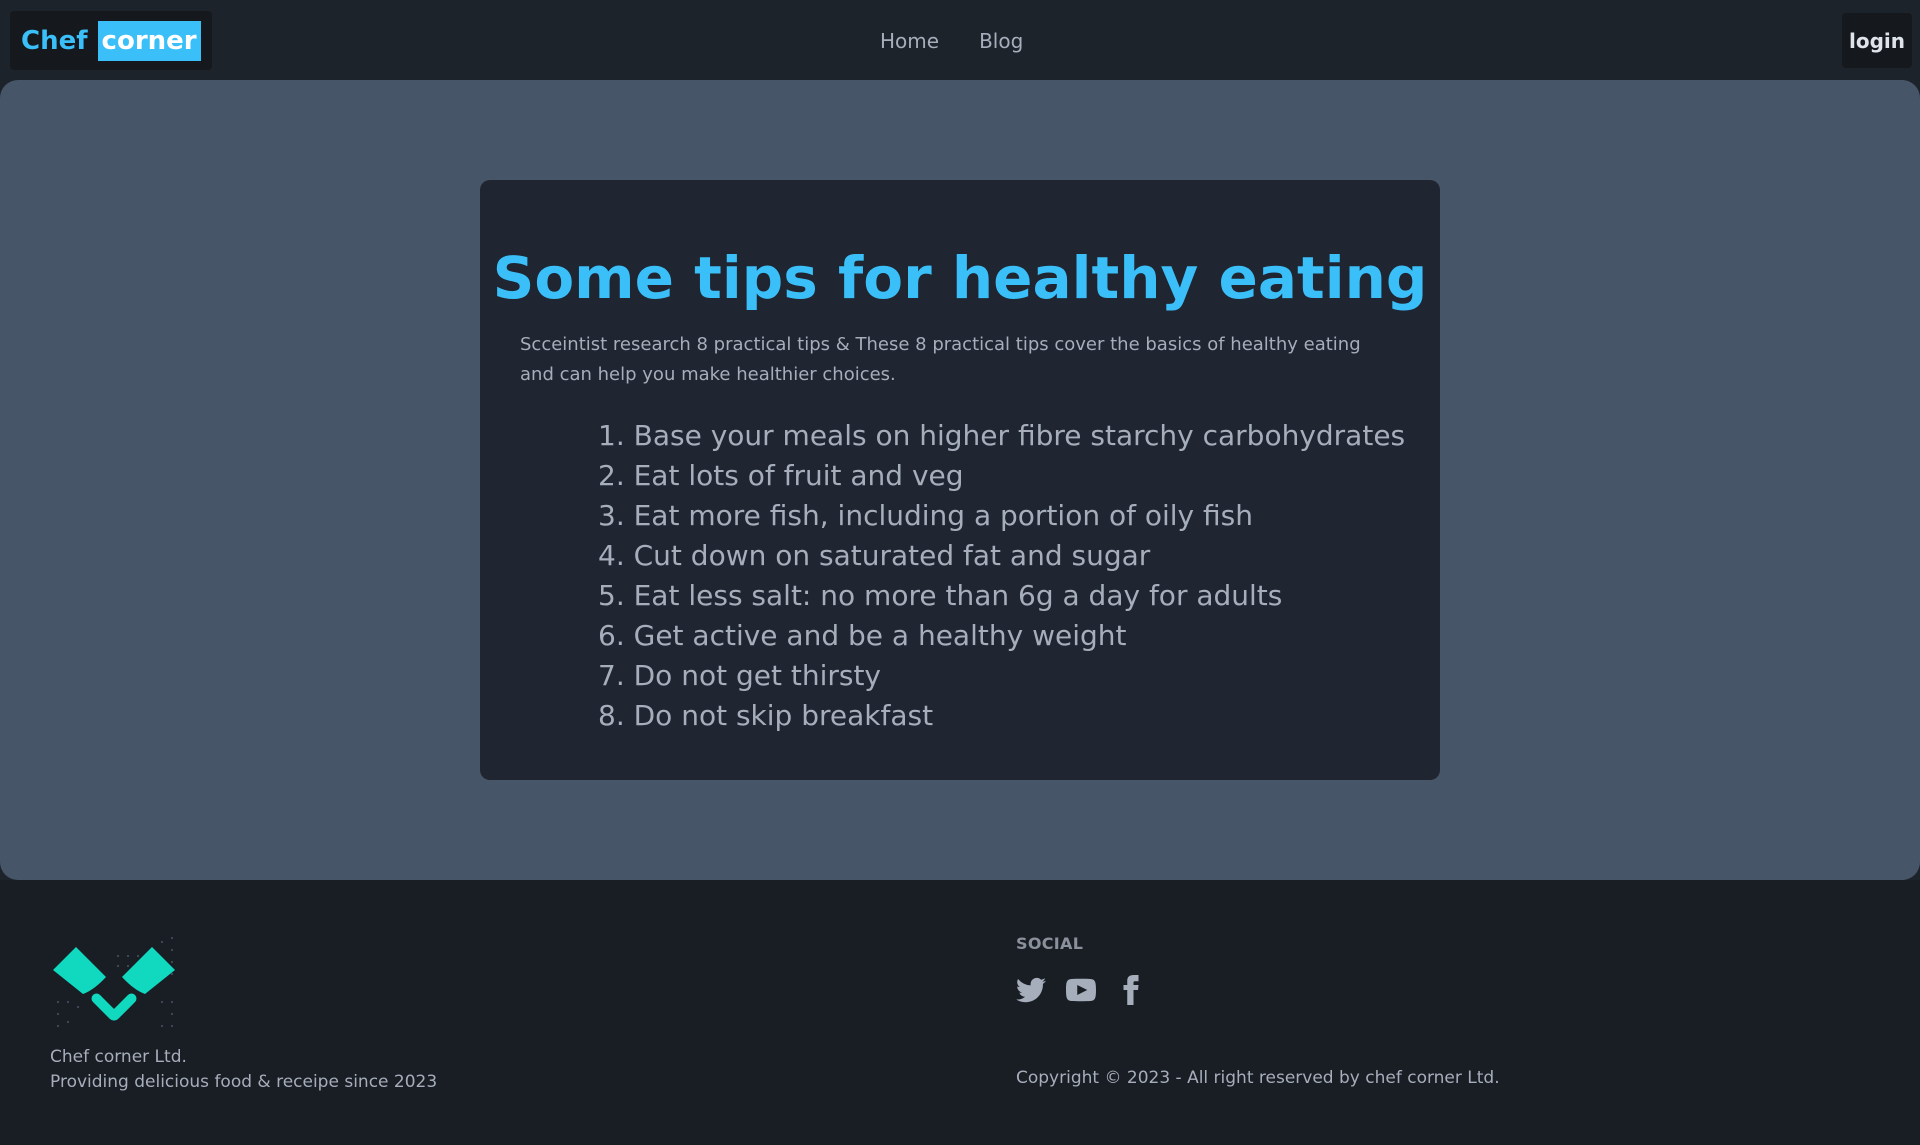 Image resolution: width=1920 pixels, height=1145 pixels. Describe the element at coordinates (149, 40) in the screenshot. I see `brand-text-corner: corner` at that location.